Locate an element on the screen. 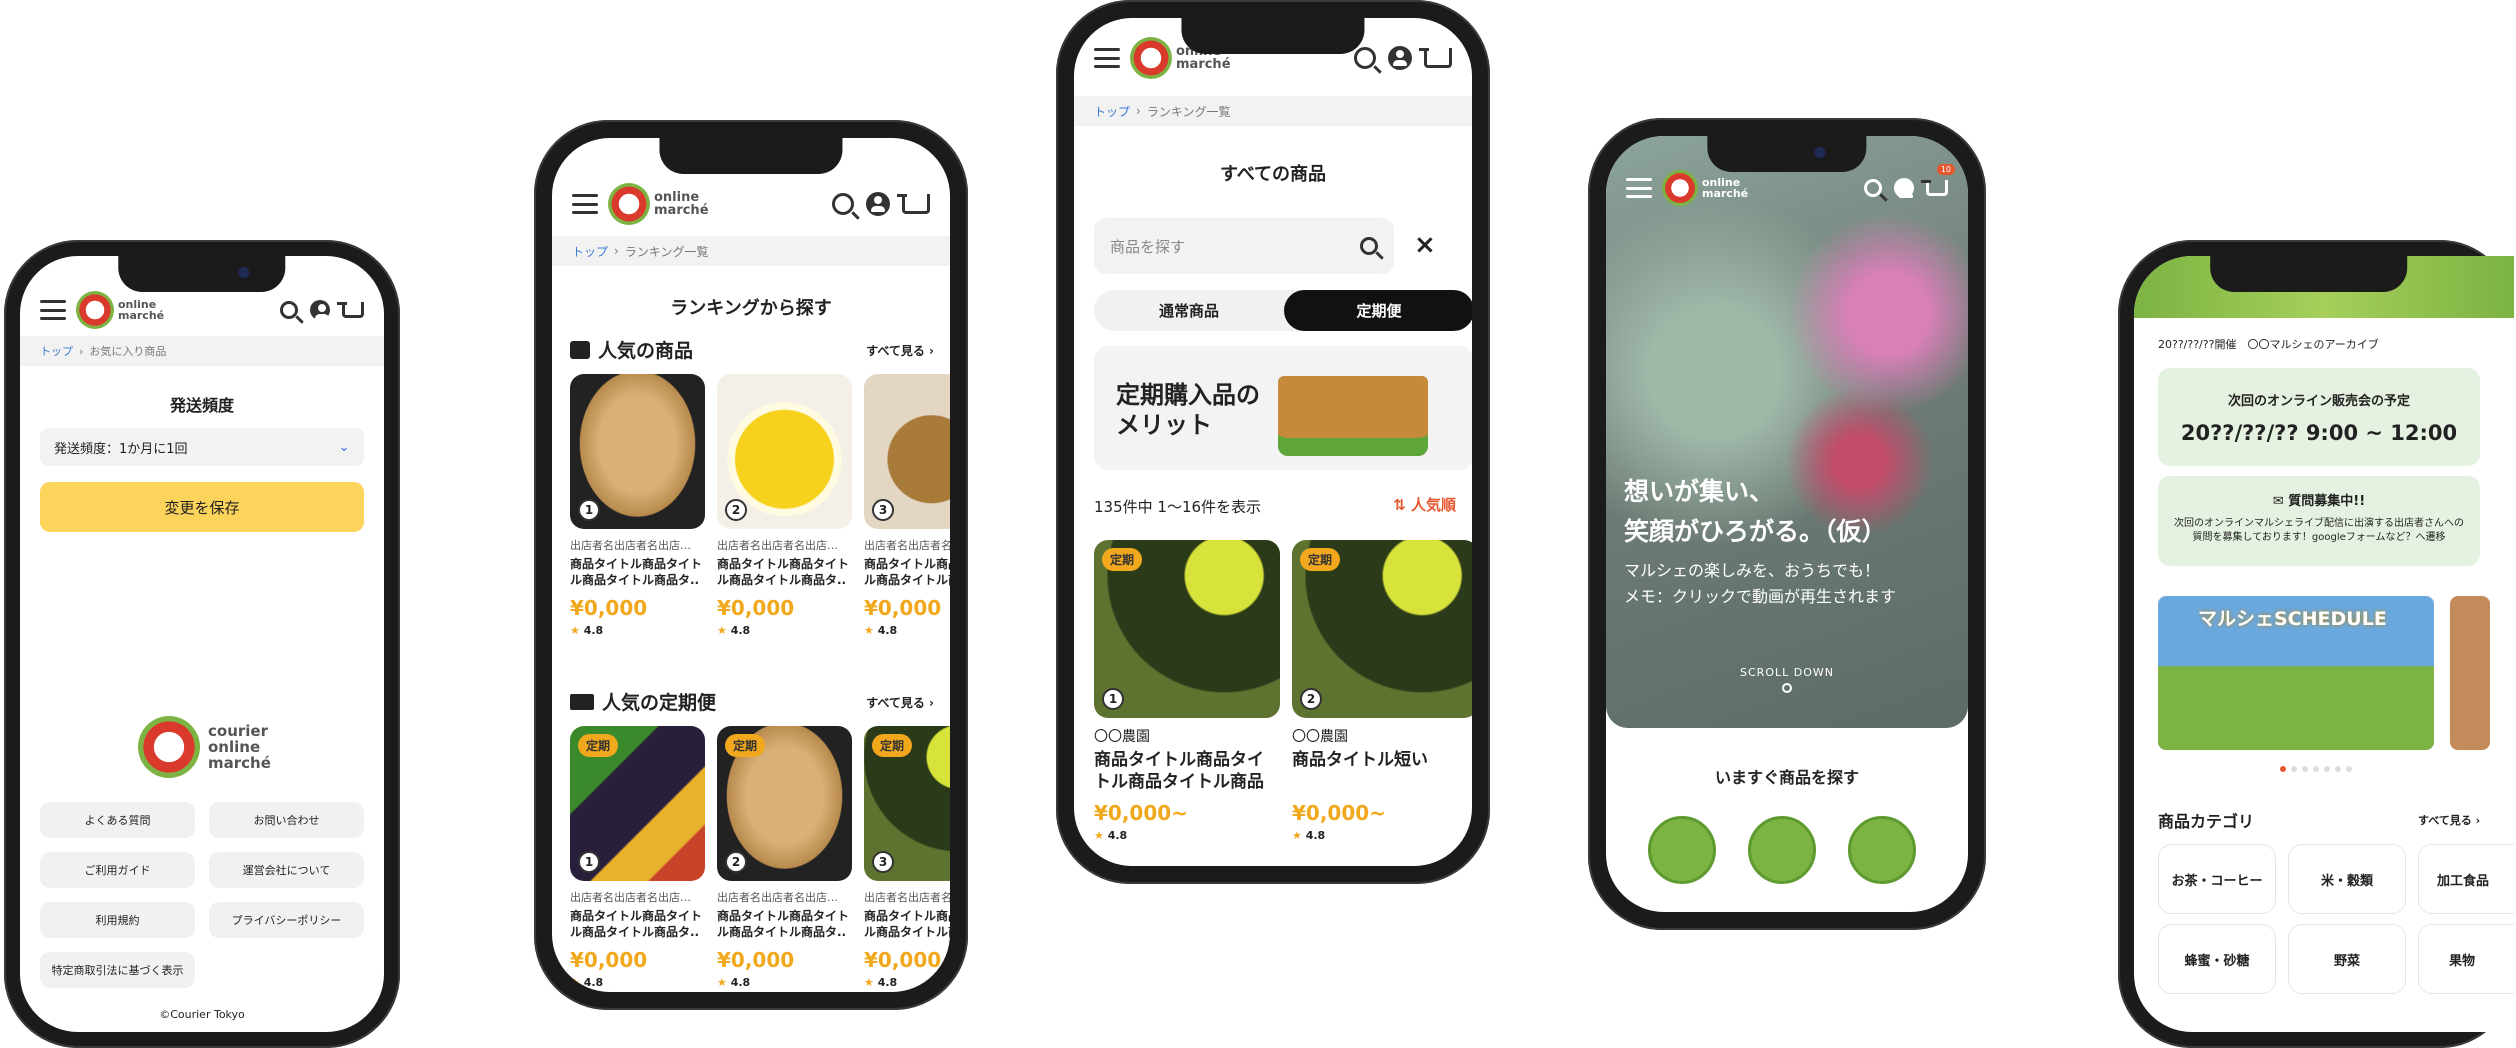  footer-link-tokushoho: 特定商取引法に基づく表示 is located at coordinates (117, 970).